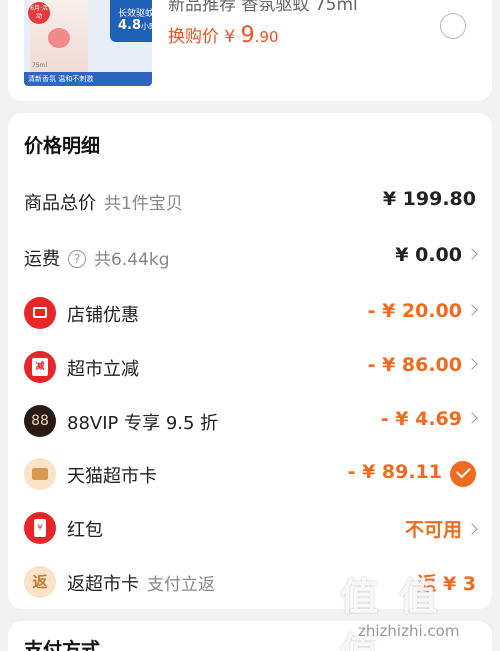 The height and width of the screenshot is (651, 500). I want to click on row-tmall-card: 天猫超市卡 - ¥ 89.11, so click(250, 474).